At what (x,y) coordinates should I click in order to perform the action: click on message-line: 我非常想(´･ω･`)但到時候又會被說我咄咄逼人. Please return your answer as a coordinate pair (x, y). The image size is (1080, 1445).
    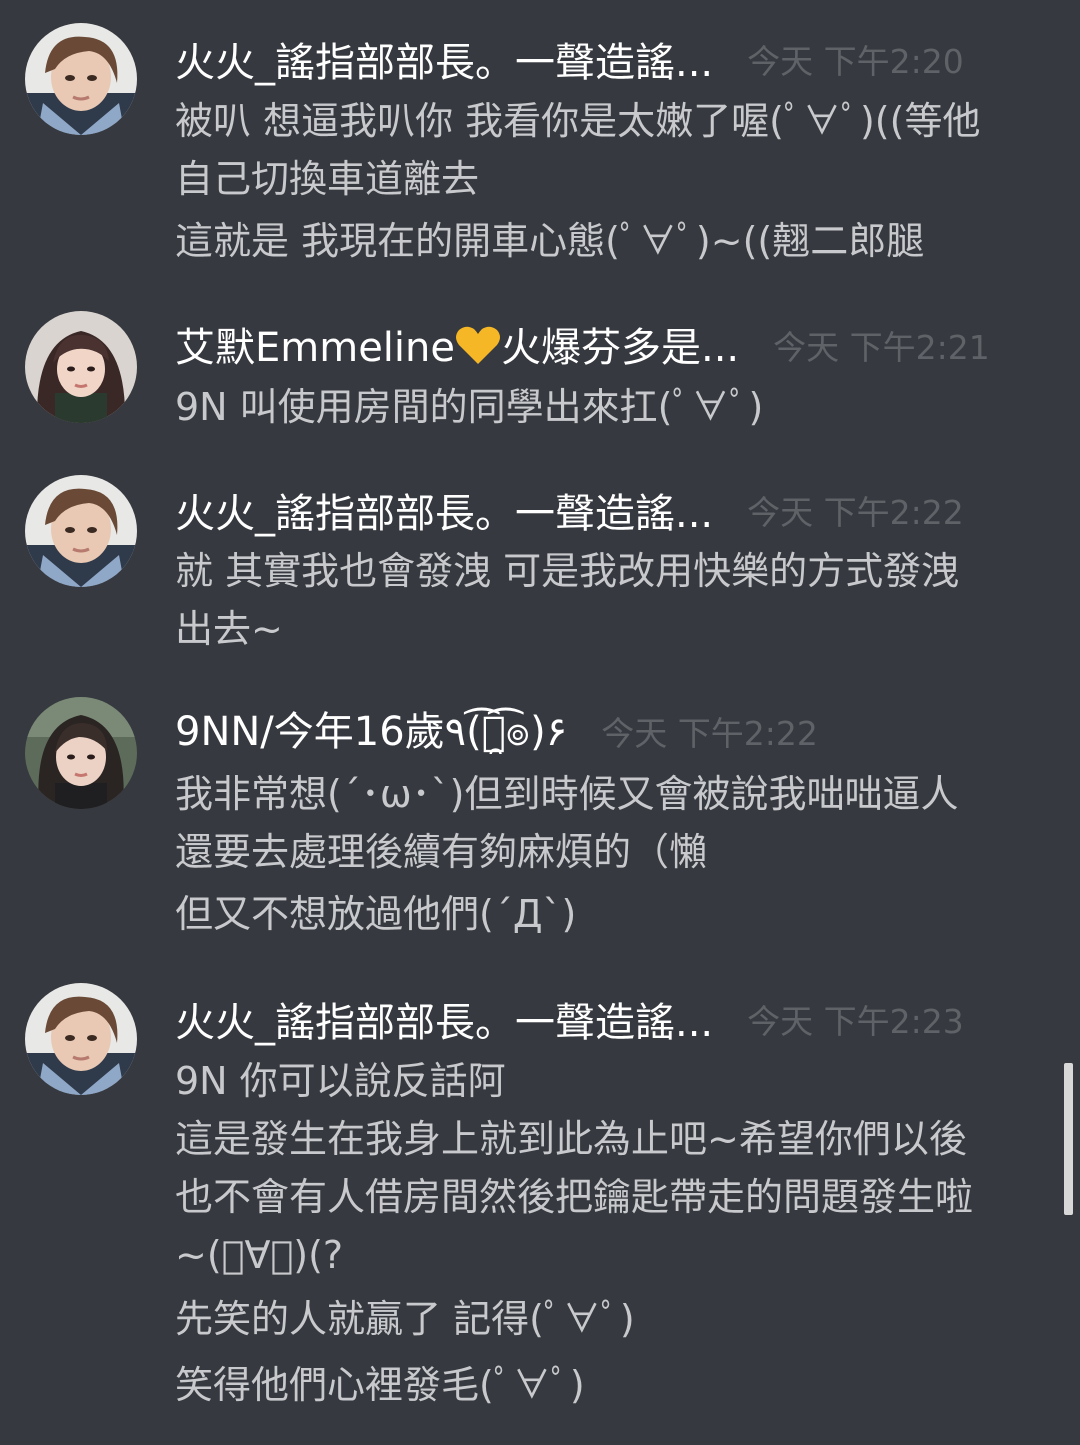
    Looking at the image, I should click on (567, 794).